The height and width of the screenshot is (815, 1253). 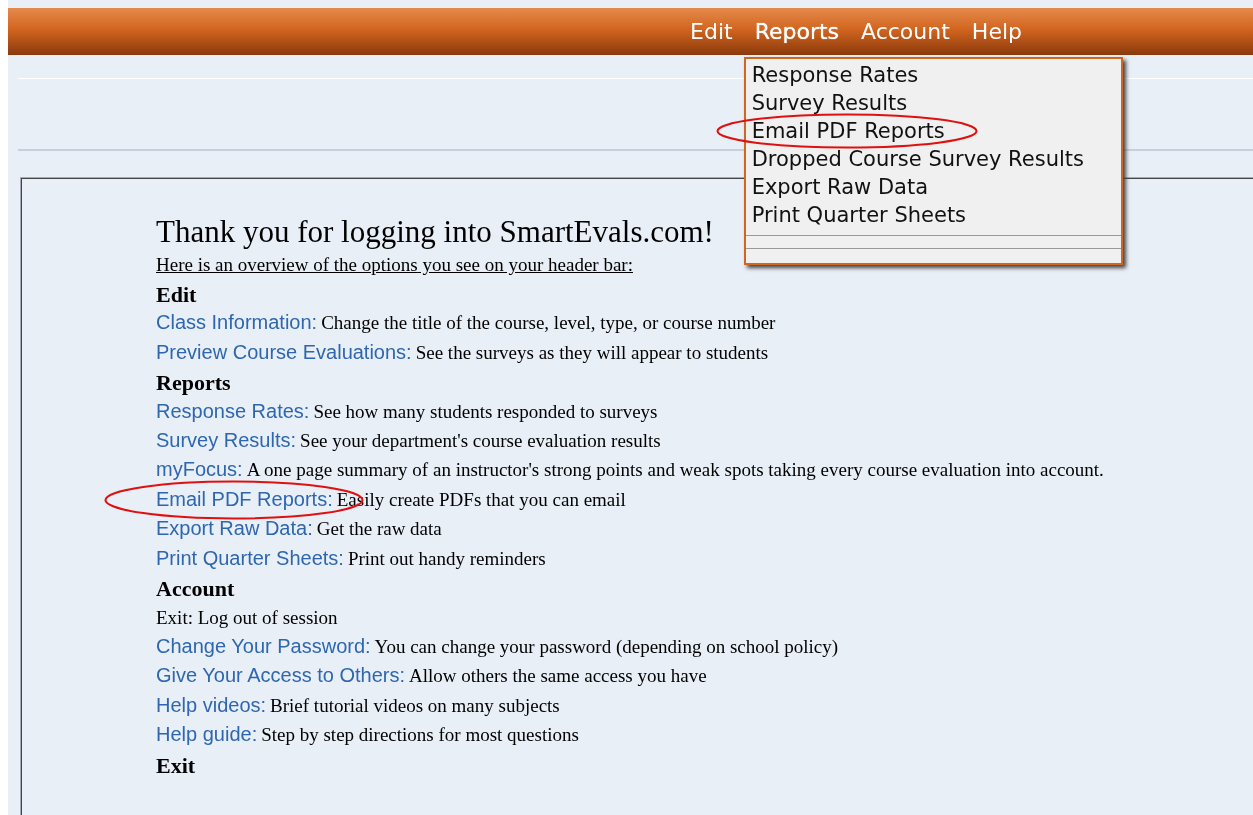 I want to click on option-link: Survey Results:, so click(x=226, y=440).